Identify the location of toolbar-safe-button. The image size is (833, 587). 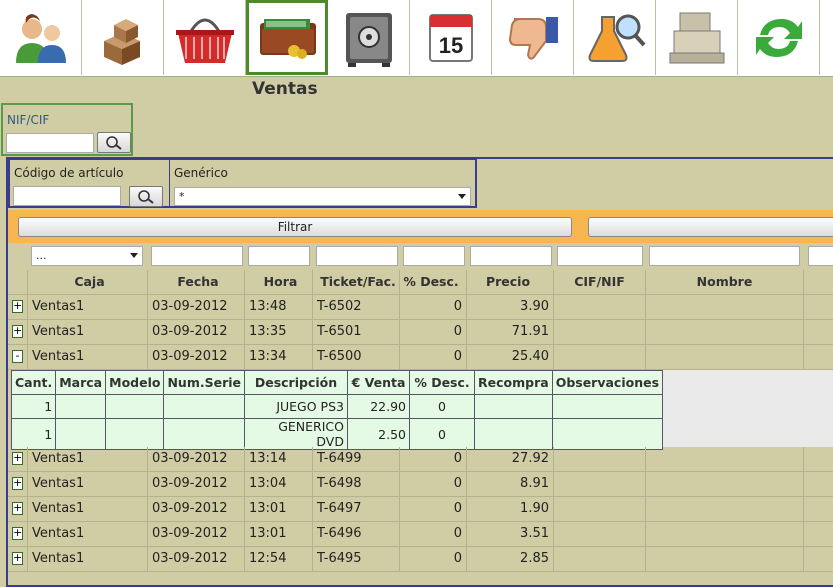
(369, 37).